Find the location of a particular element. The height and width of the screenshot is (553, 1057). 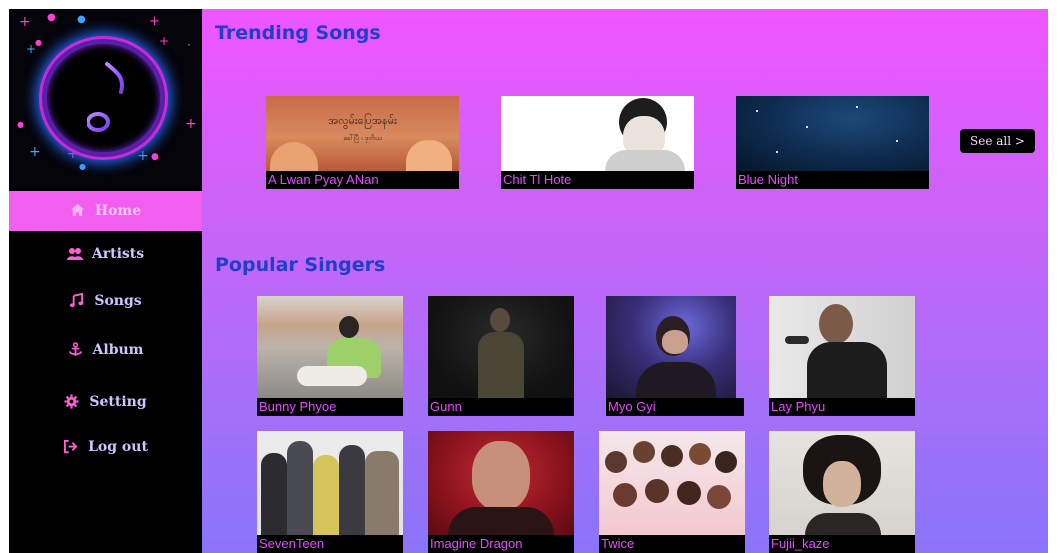

singer-name: Myo Gyi is located at coordinates (675, 407).